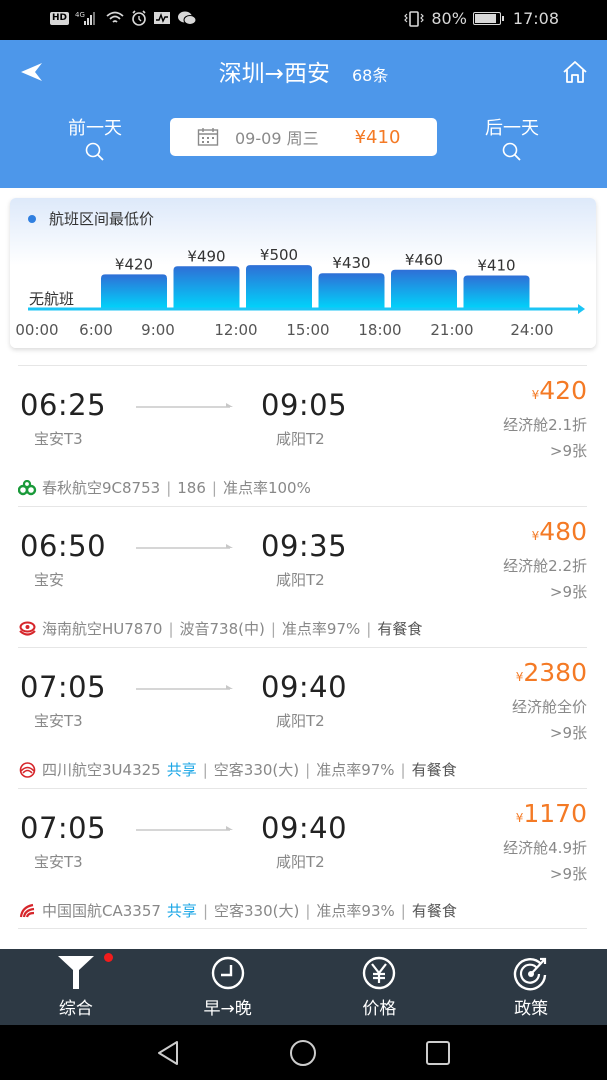 The width and height of the screenshot is (607, 1080). Describe the element at coordinates (115, 18) in the screenshot. I see `wifi-icon` at that location.